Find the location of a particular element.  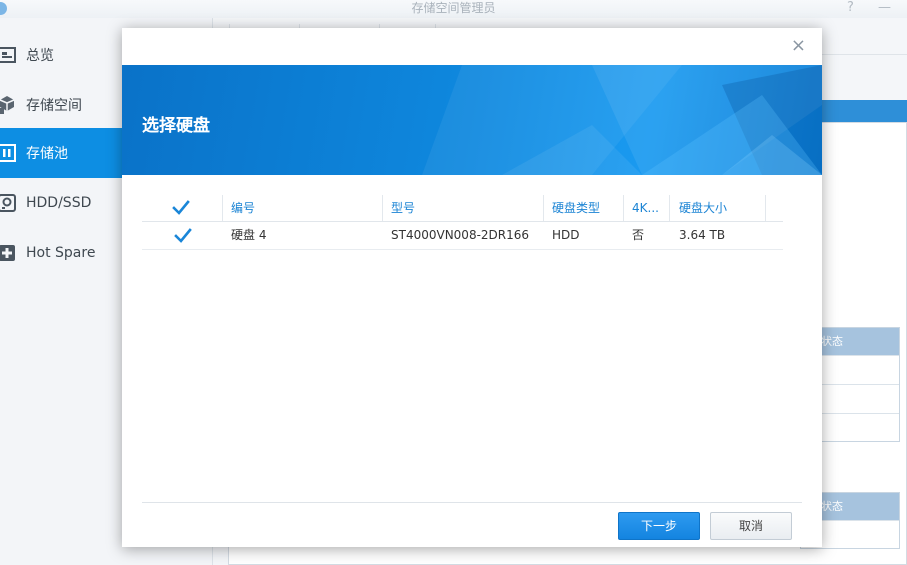

column-header-number: 编号 is located at coordinates (306, 208).